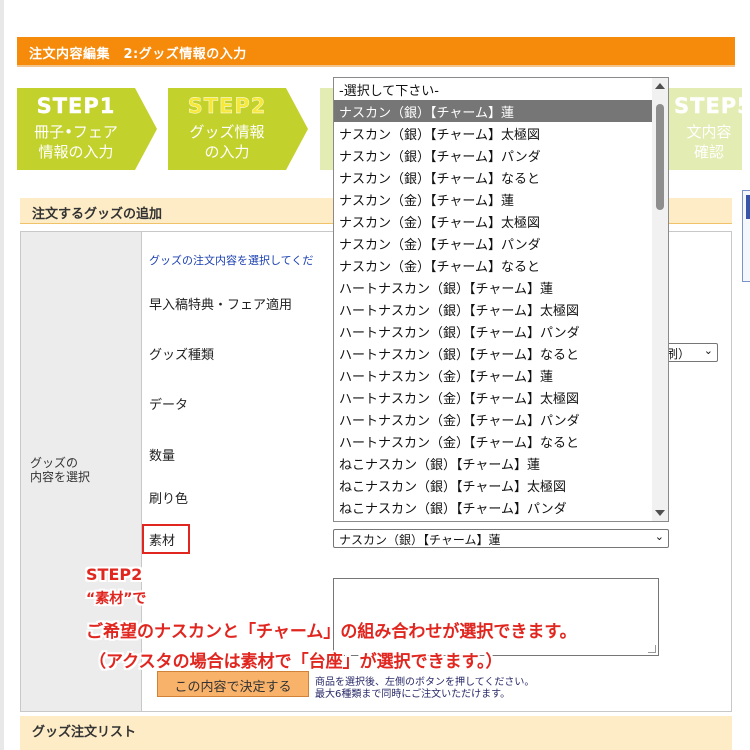 This screenshot has height=750, width=750. What do you see at coordinates (76, 106) in the screenshot?
I see `step-1-title: STEP1` at bounding box center [76, 106].